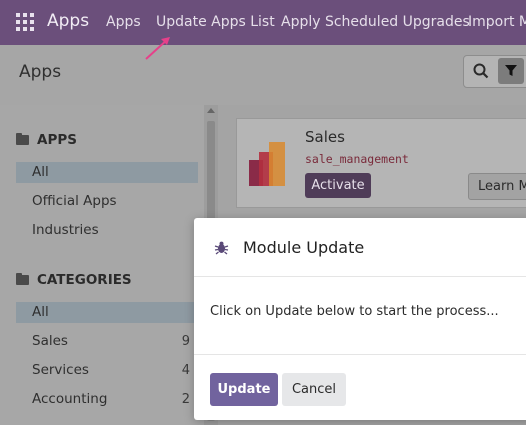 Image resolution: width=526 pixels, height=425 pixels. Describe the element at coordinates (497, 22) in the screenshot. I see `nav-item-import-module: Import Module` at that location.